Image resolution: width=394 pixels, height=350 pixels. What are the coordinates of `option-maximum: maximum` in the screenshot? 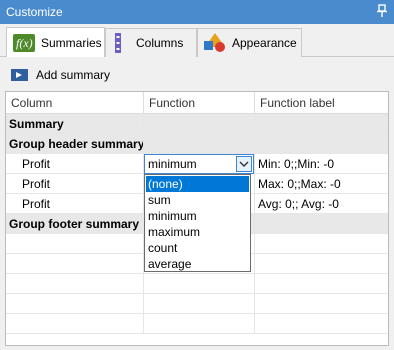 It's located at (197, 232).